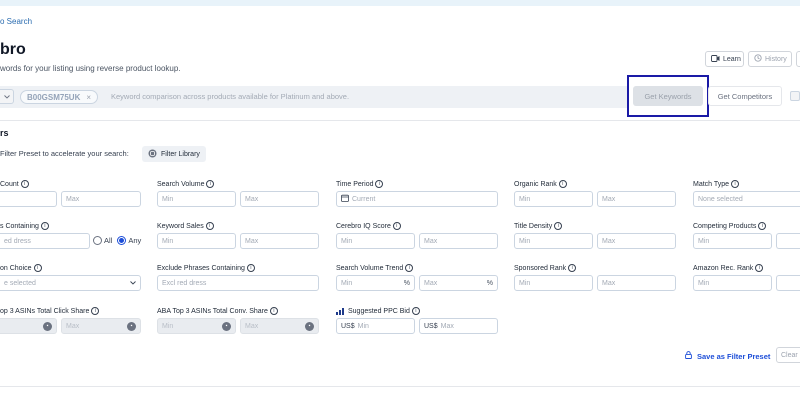  I want to click on competitors-checkbox, so click(795, 96).